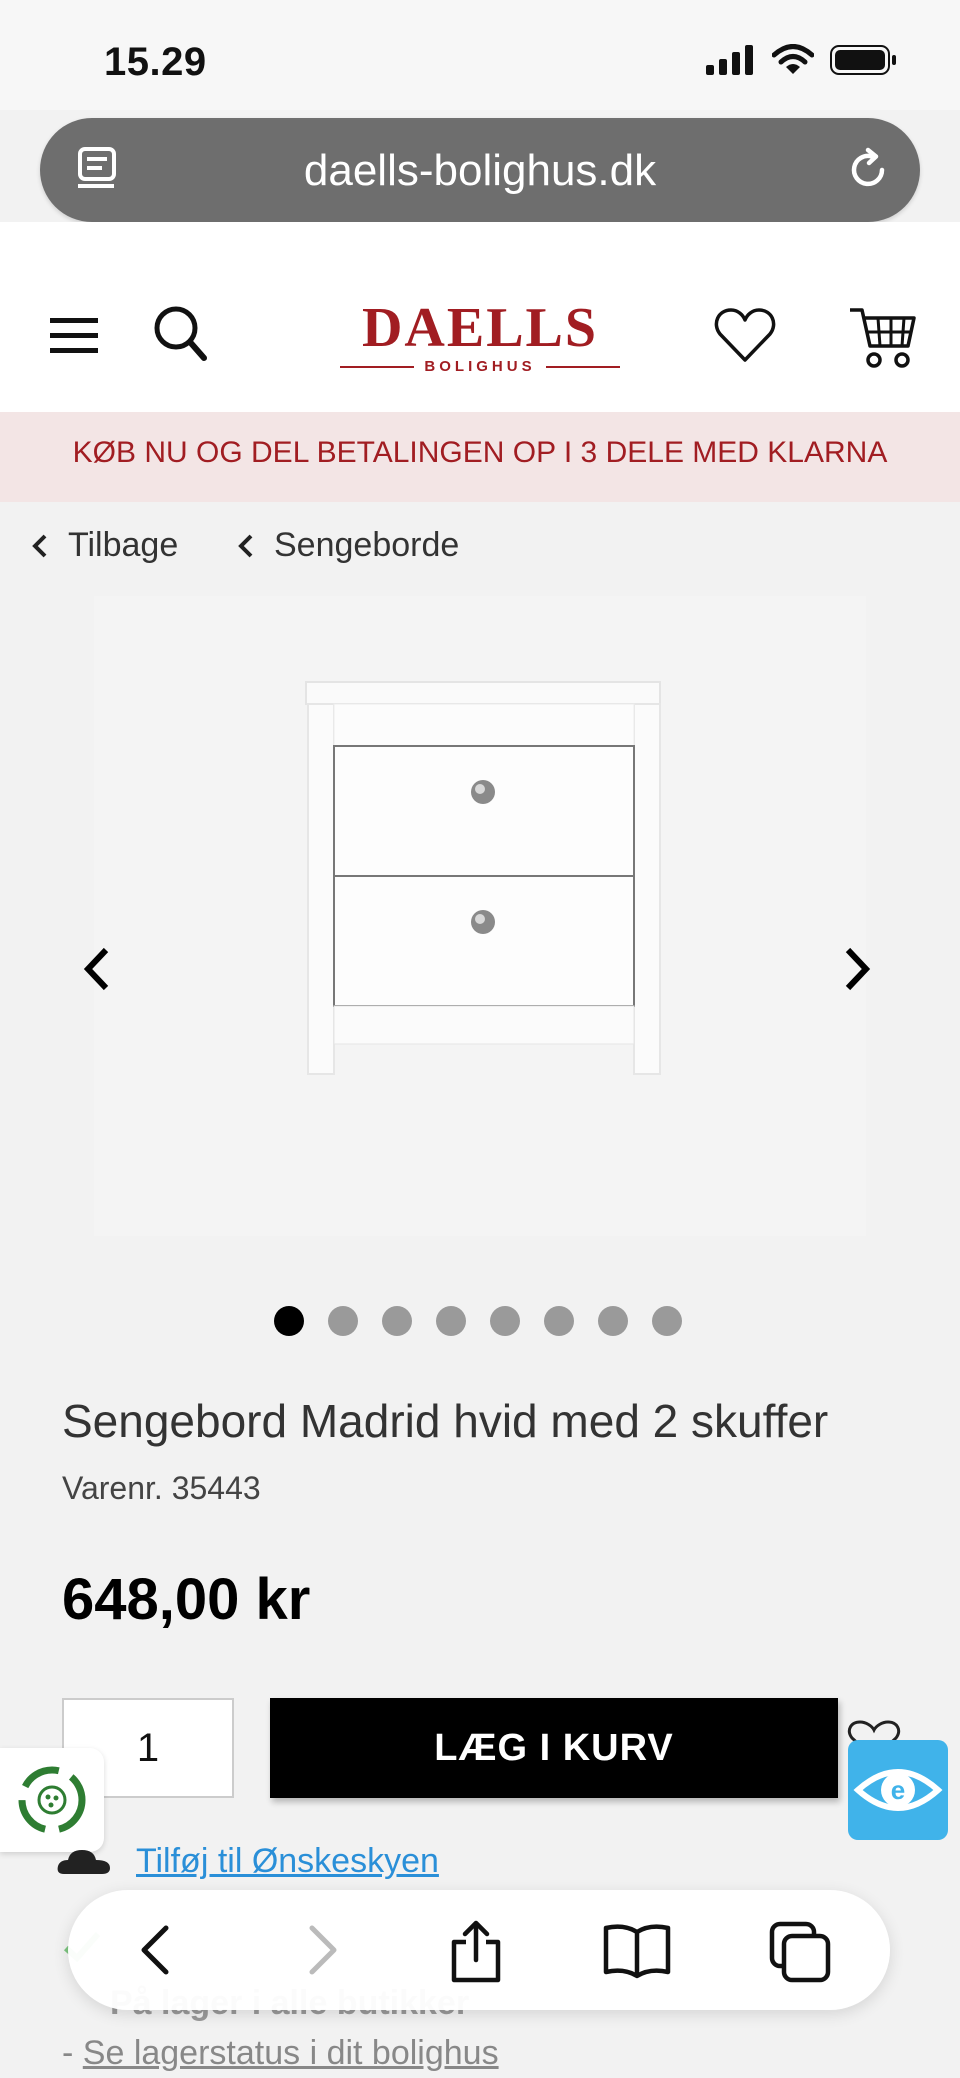 This screenshot has height=2078, width=960. I want to click on wifi-icon, so click(793, 59).